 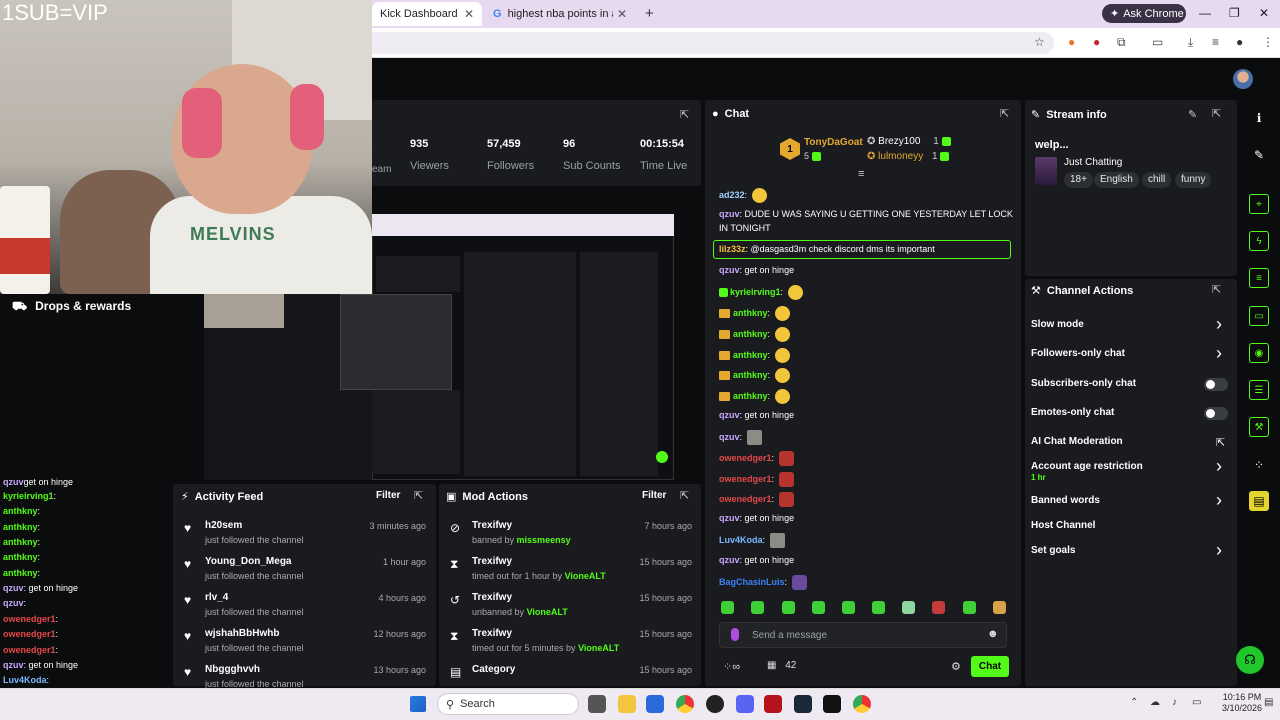 What do you see at coordinates (1121, 42) in the screenshot?
I see `extensions-puzzle-icon: ⧉` at bounding box center [1121, 42].